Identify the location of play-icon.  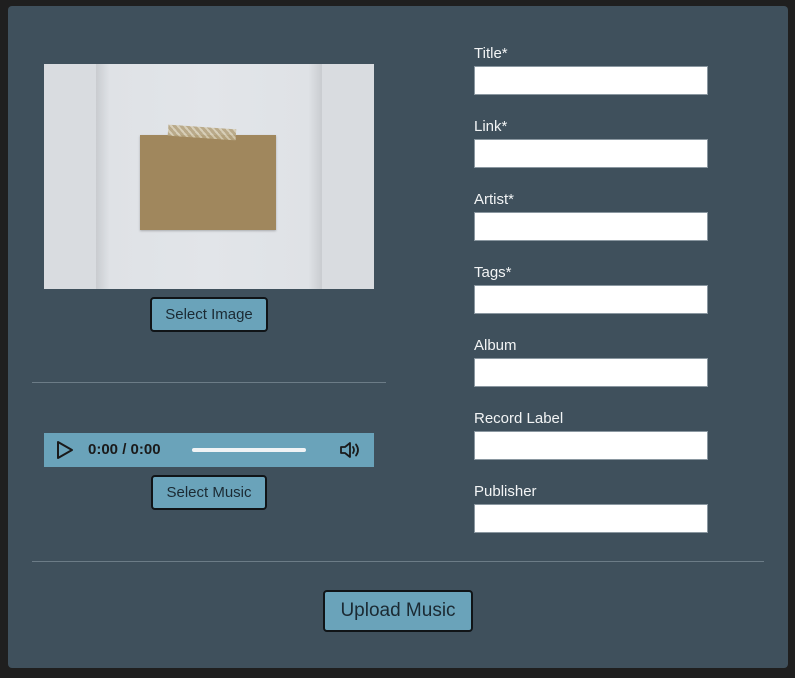
(65, 450).